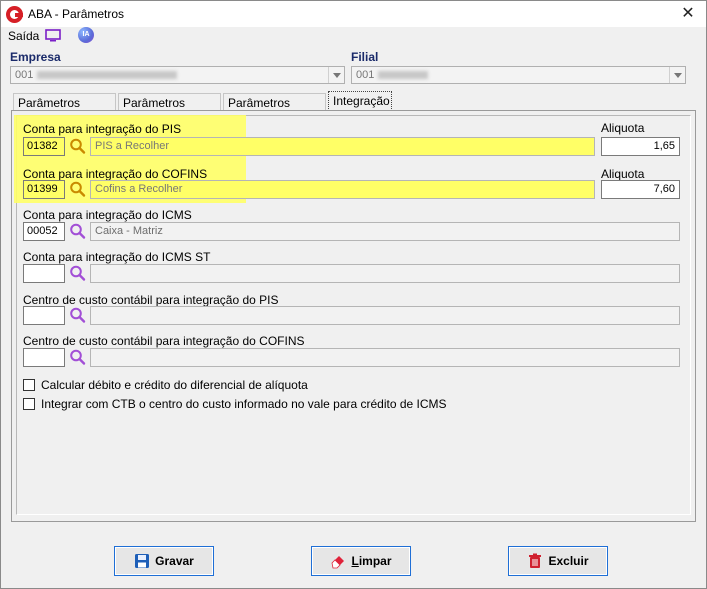 The image size is (707, 589). I want to click on window-title: ABA - Parâmetros, so click(76, 14).